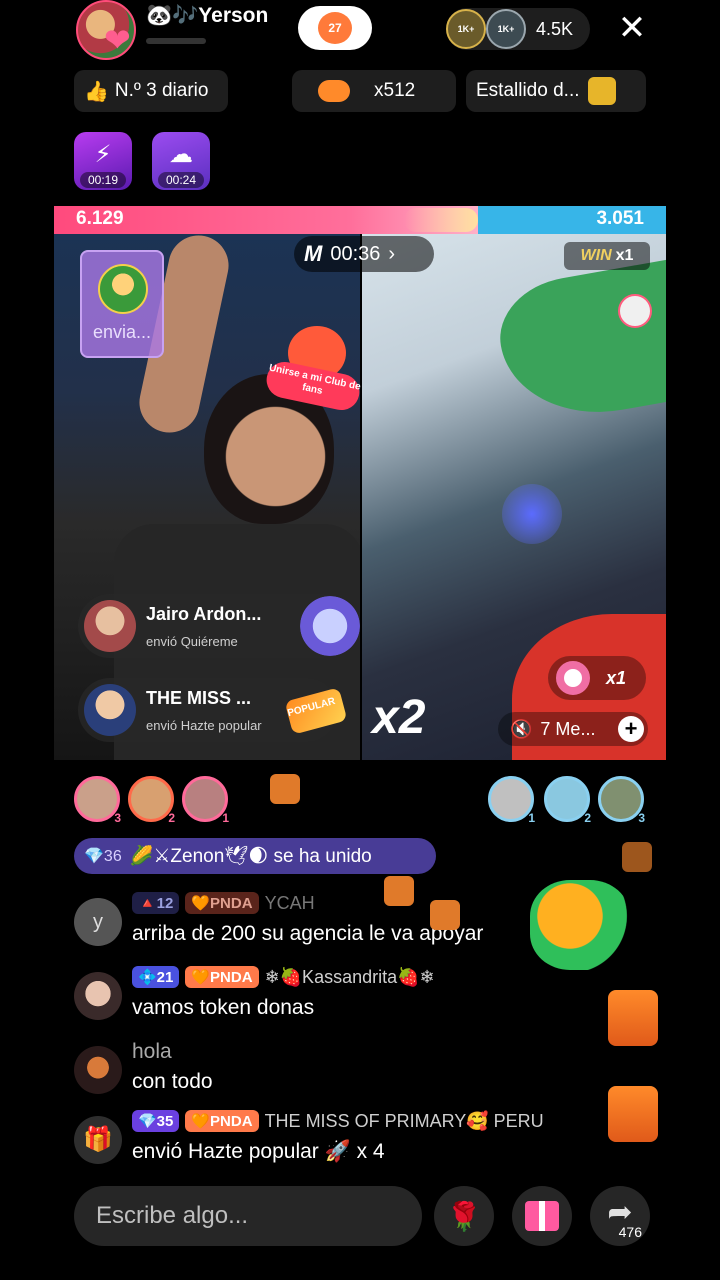 The image size is (720, 1280). I want to click on gift-description: envió Quiéreme, so click(192, 641).